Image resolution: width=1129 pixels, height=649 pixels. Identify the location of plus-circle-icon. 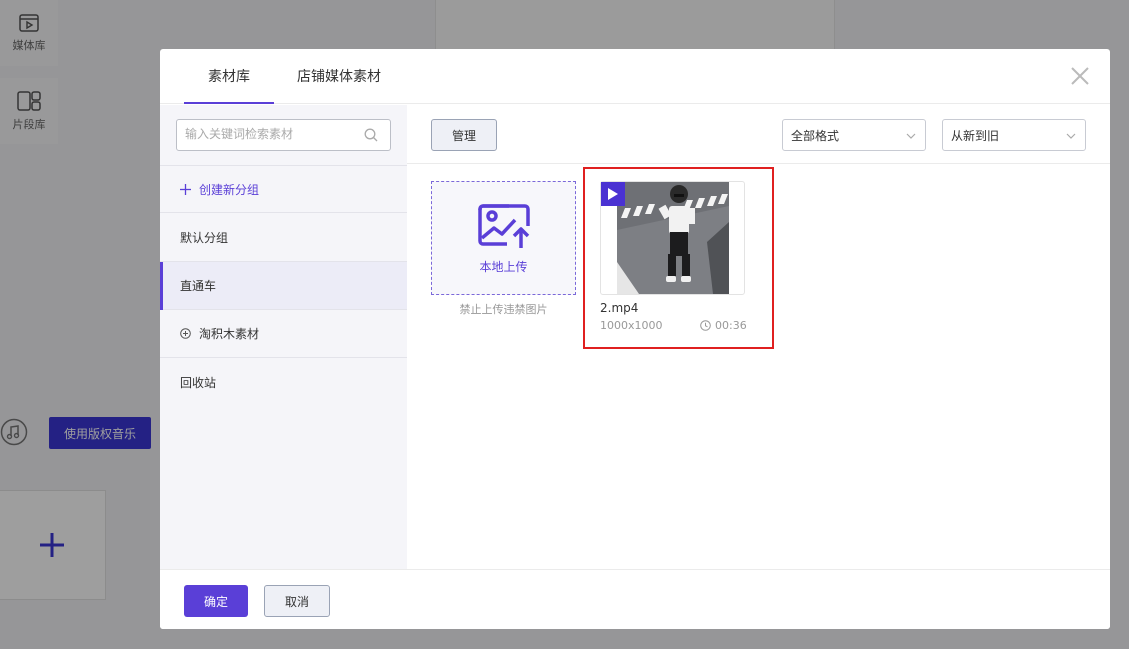
(185, 333).